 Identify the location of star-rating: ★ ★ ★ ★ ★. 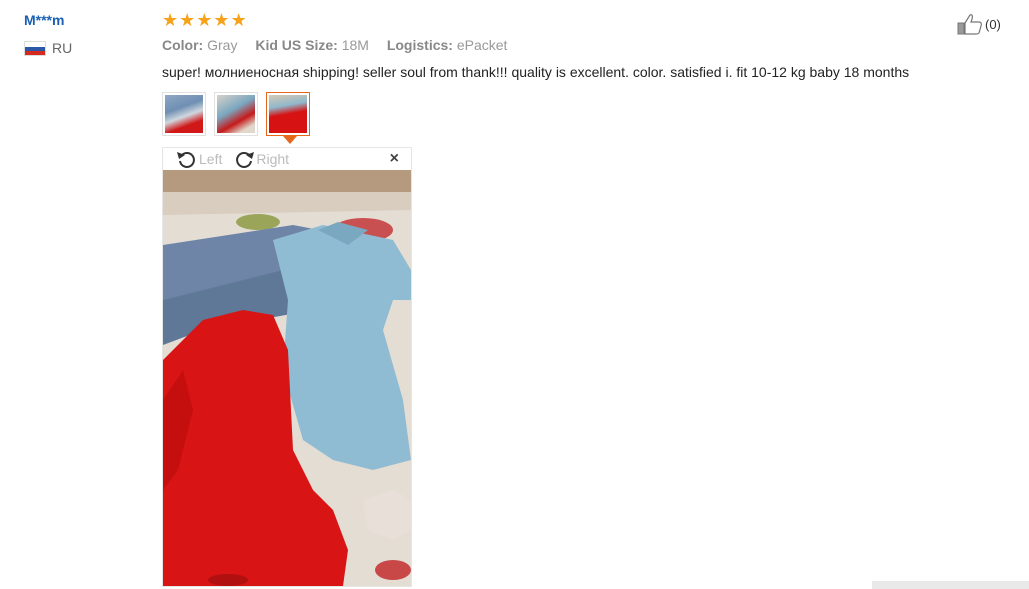
(204, 20).